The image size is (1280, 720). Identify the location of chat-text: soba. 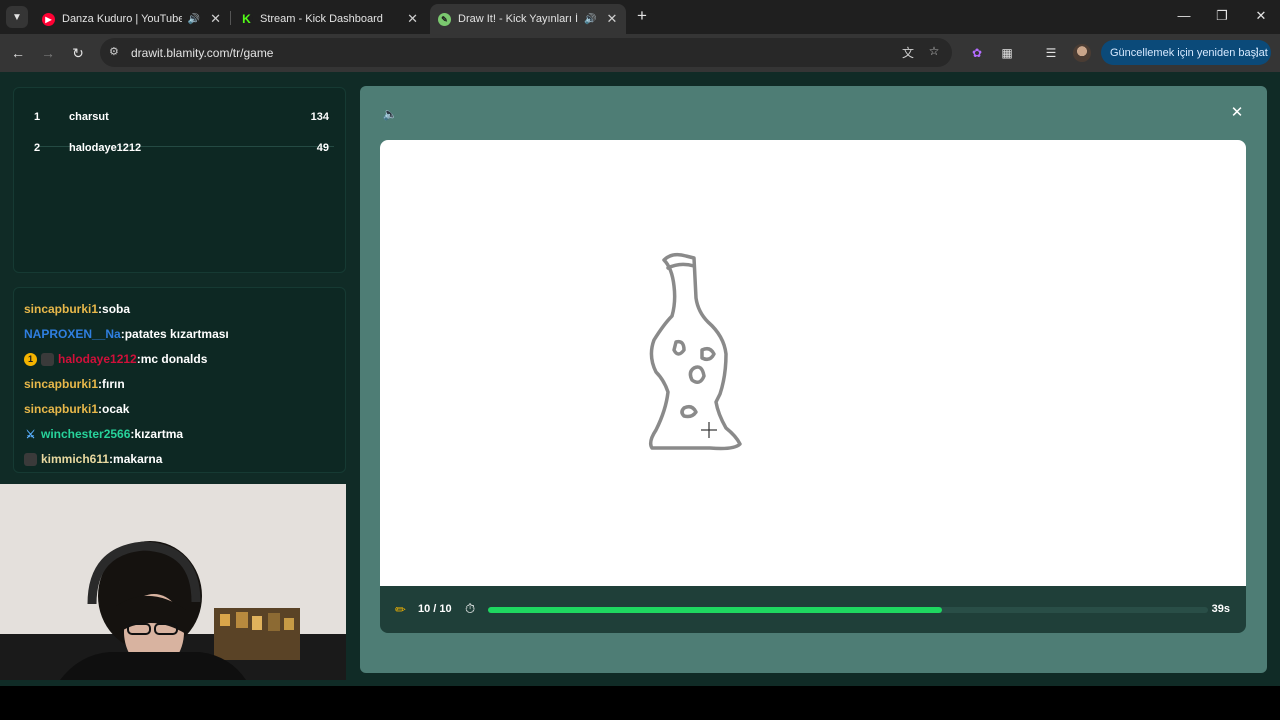
(116, 309).